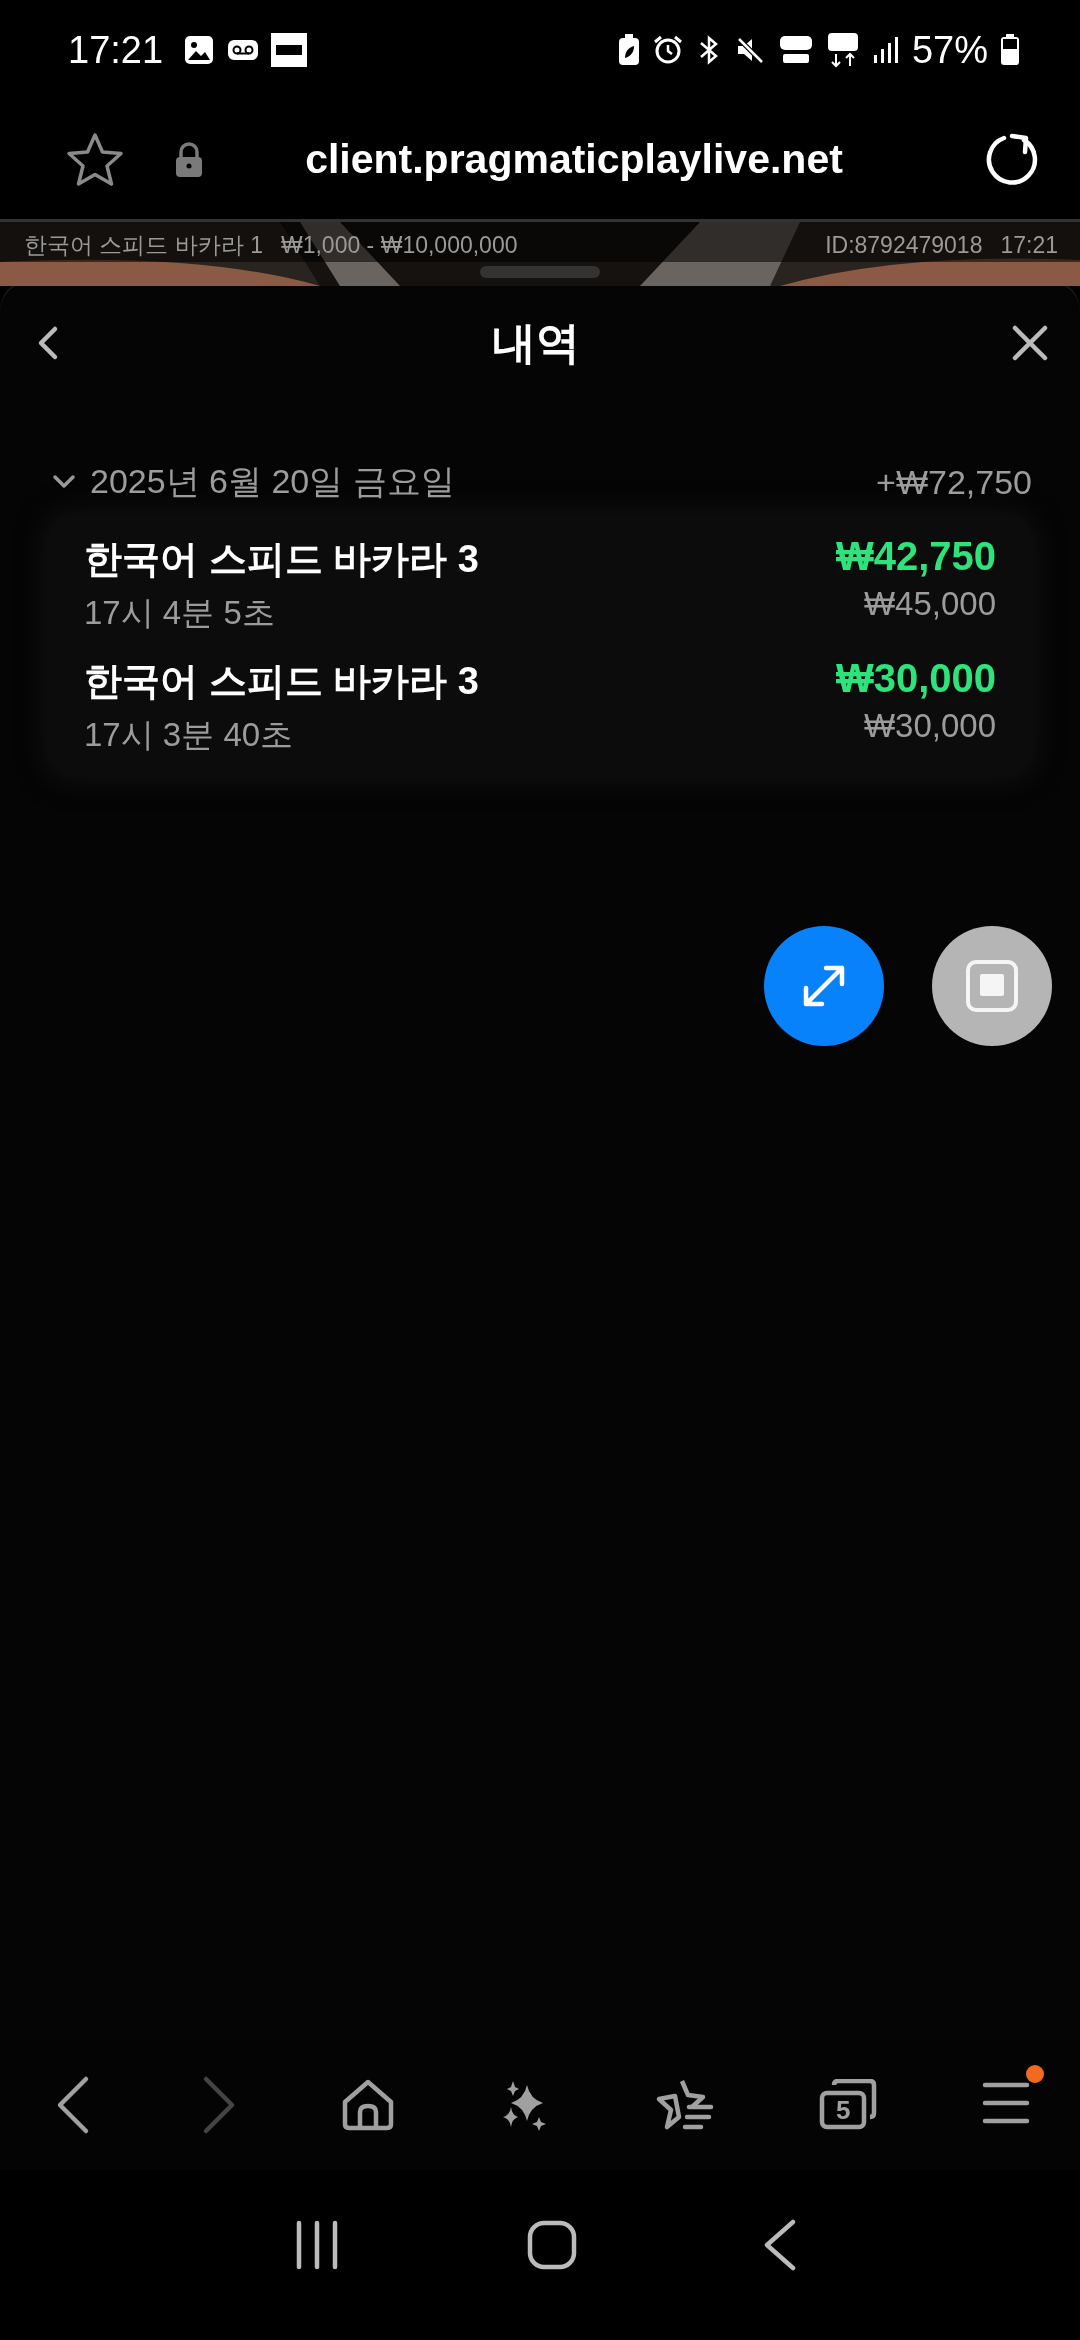  What do you see at coordinates (536, 342) in the screenshot?
I see `panel-title: 내역` at bounding box center [536, 342].